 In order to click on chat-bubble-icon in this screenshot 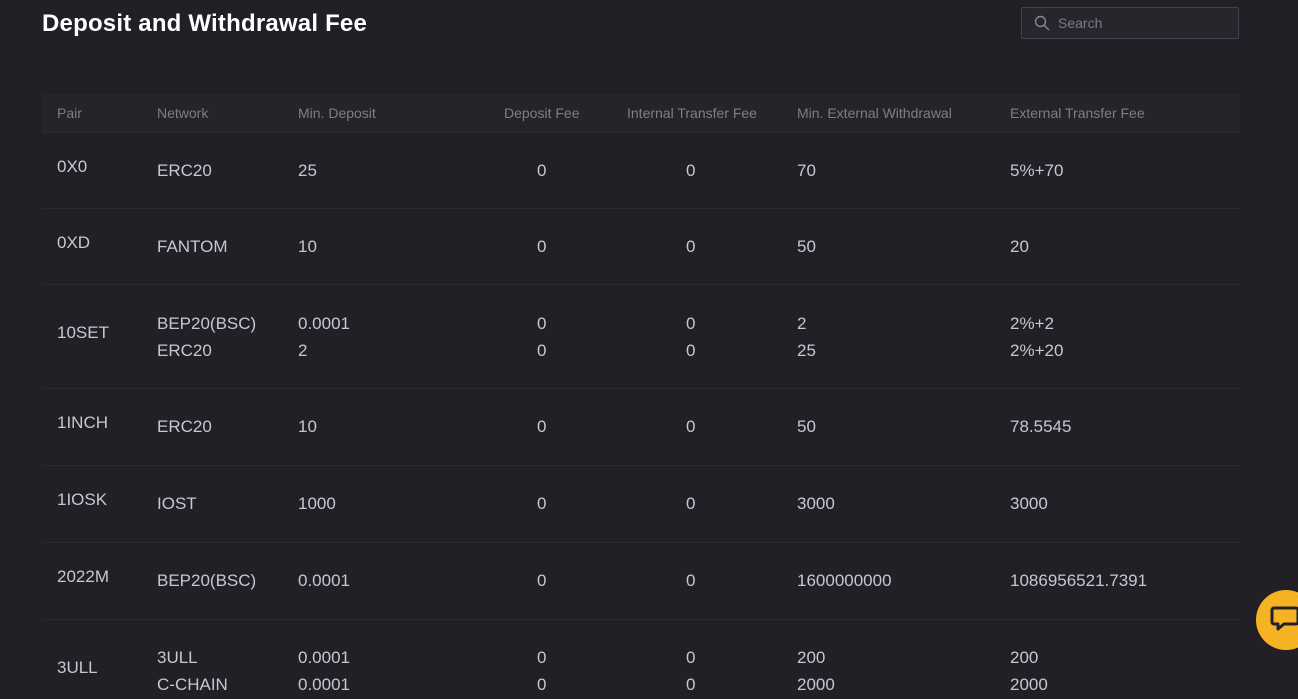, I will do `click(1284, 620)`.